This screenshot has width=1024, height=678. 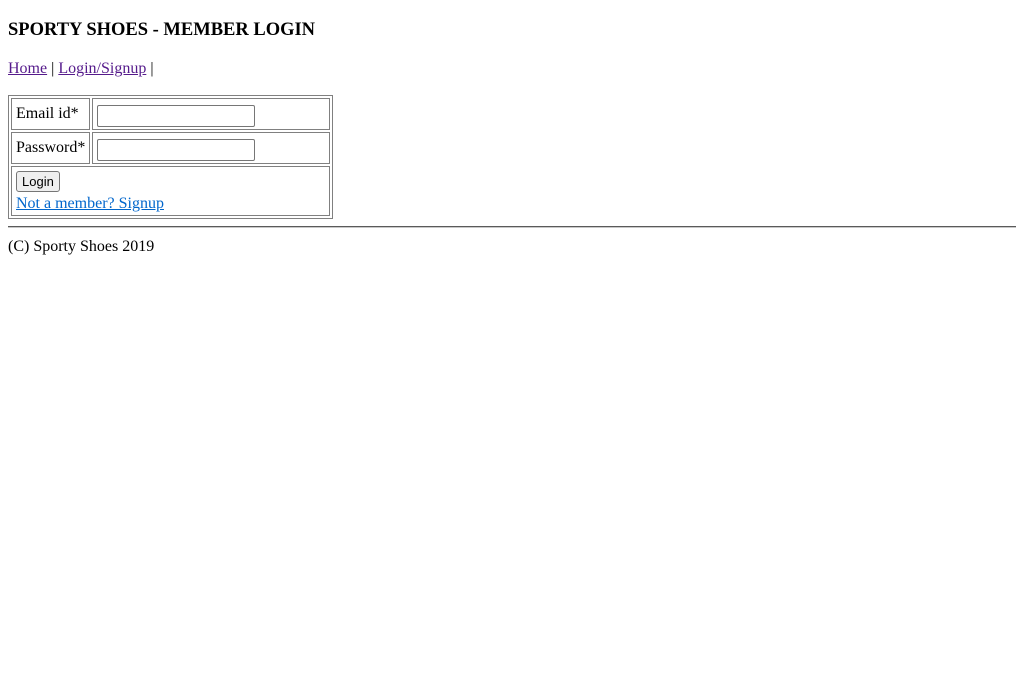 I want to click on footer-divider, so click(x=512, y=227).